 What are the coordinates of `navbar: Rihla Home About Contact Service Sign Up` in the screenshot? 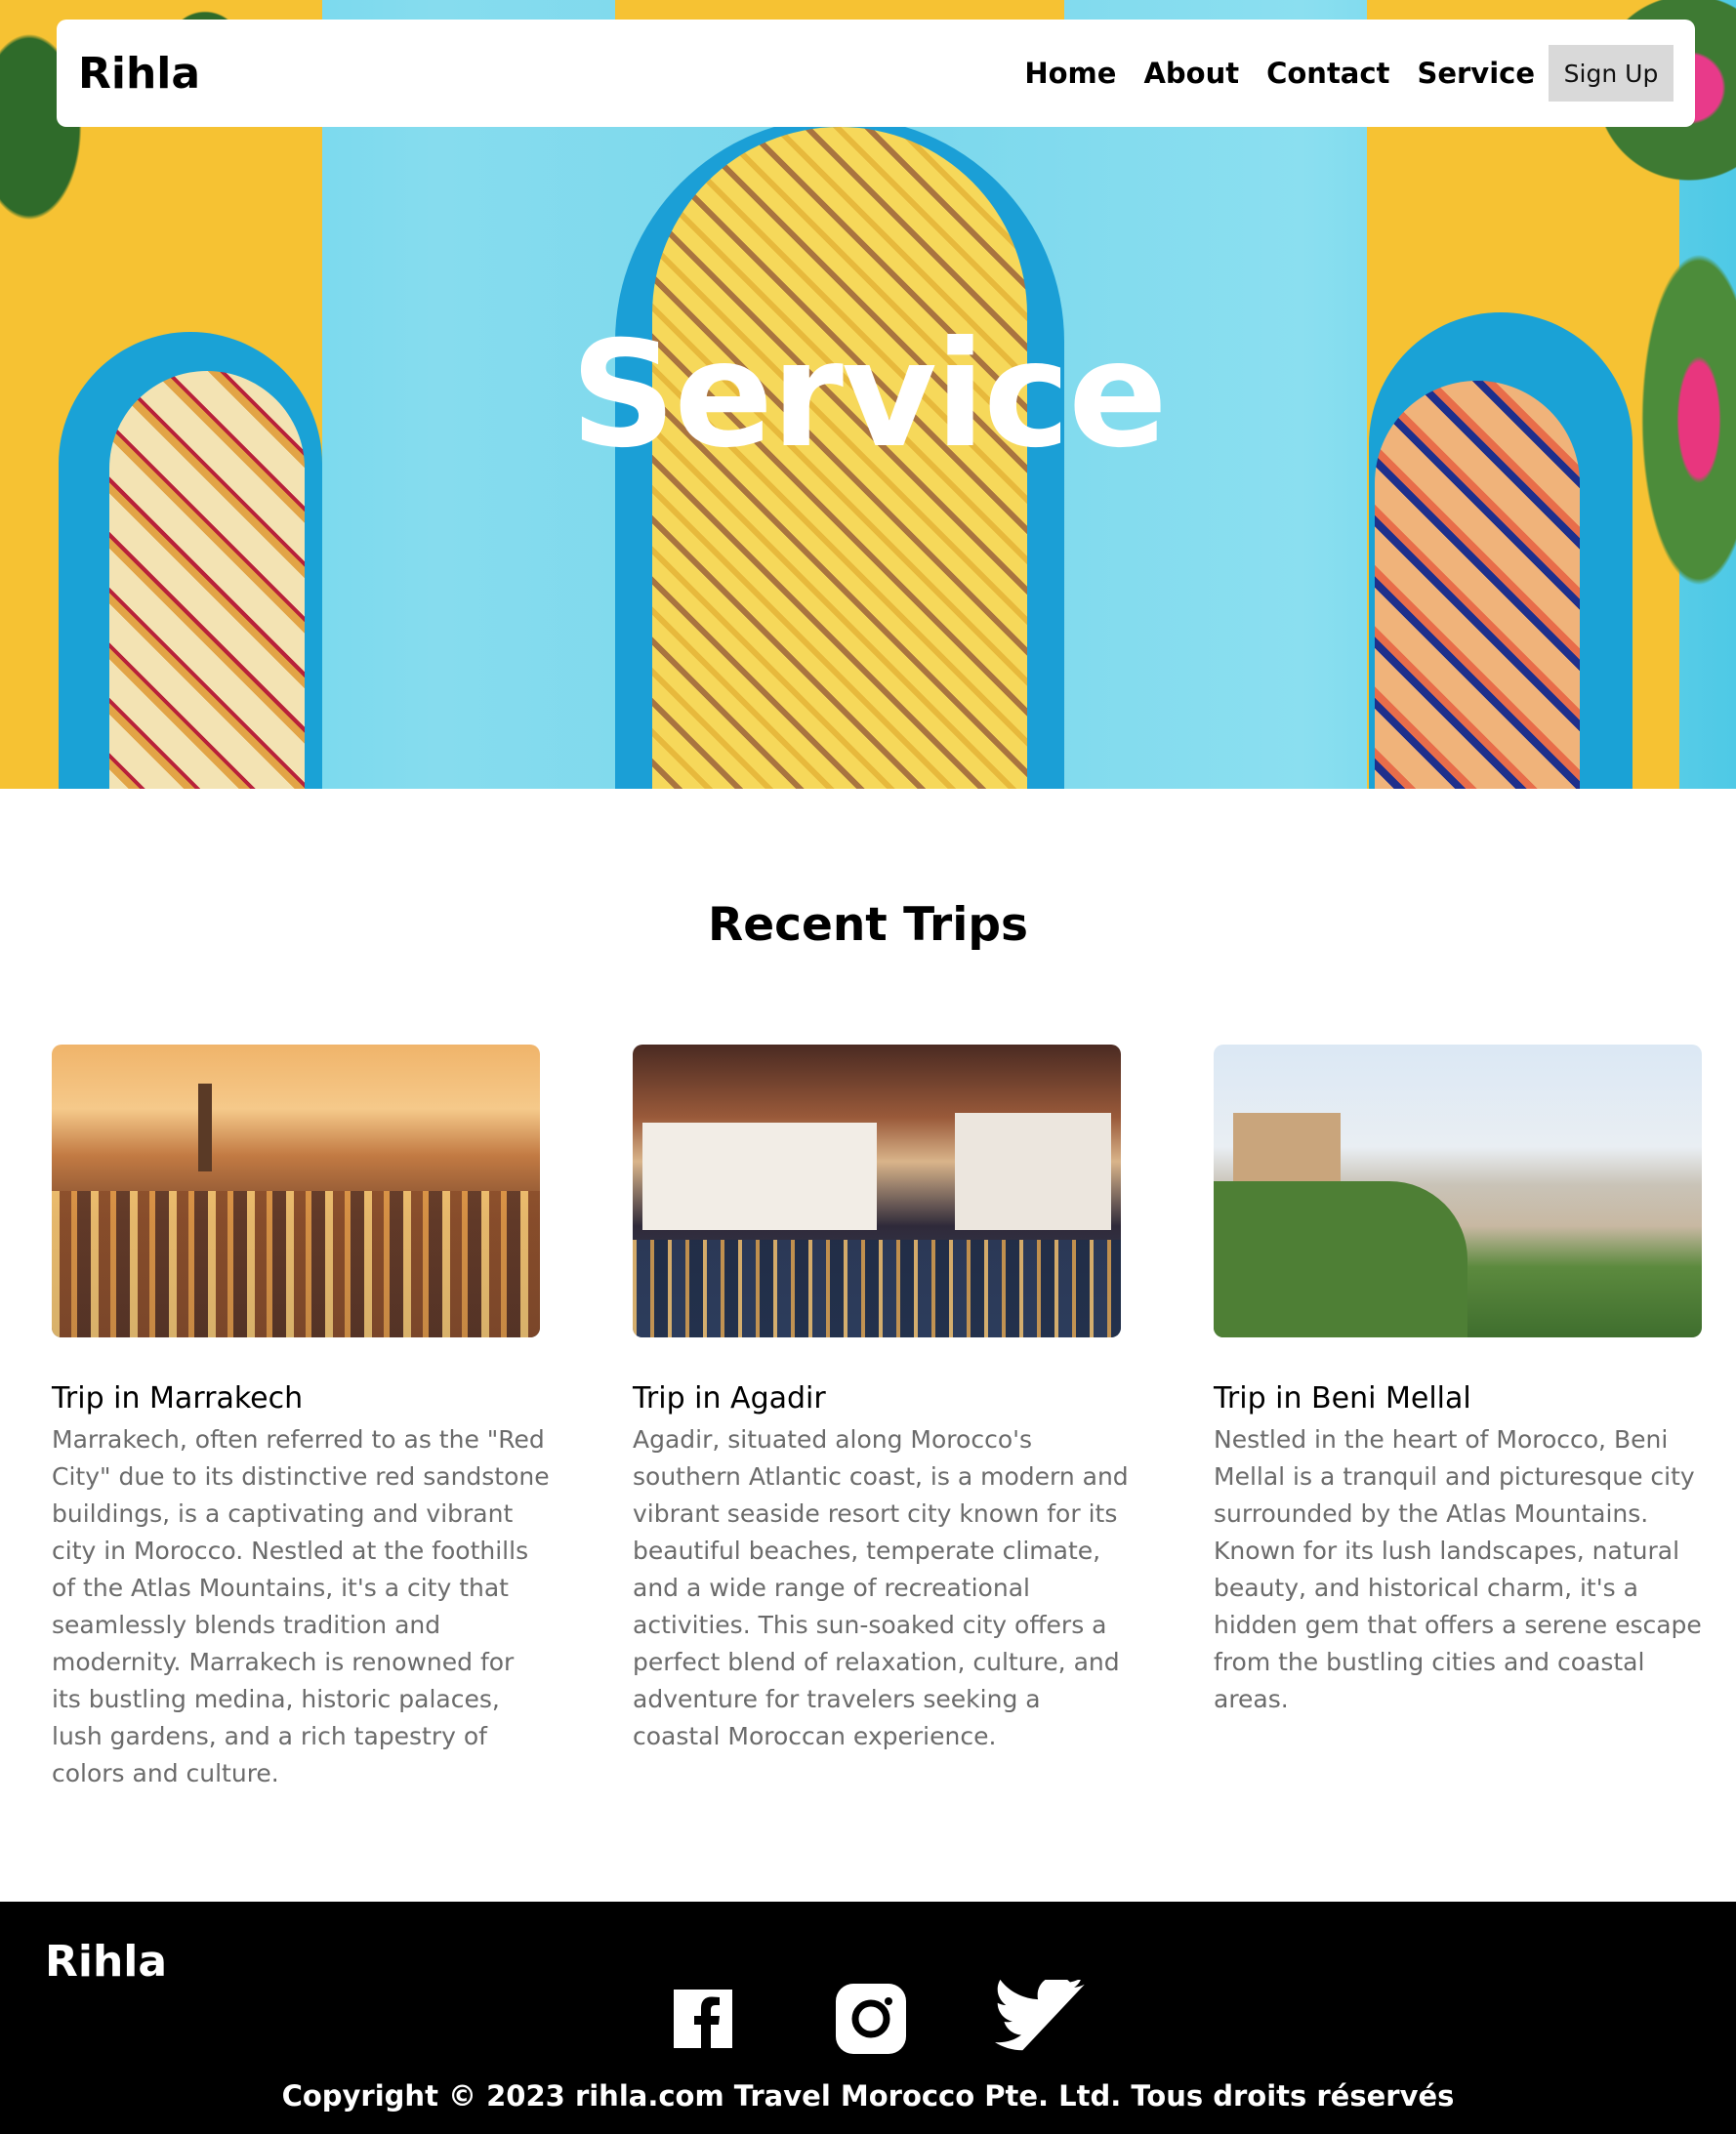 It's located at (876, 74).